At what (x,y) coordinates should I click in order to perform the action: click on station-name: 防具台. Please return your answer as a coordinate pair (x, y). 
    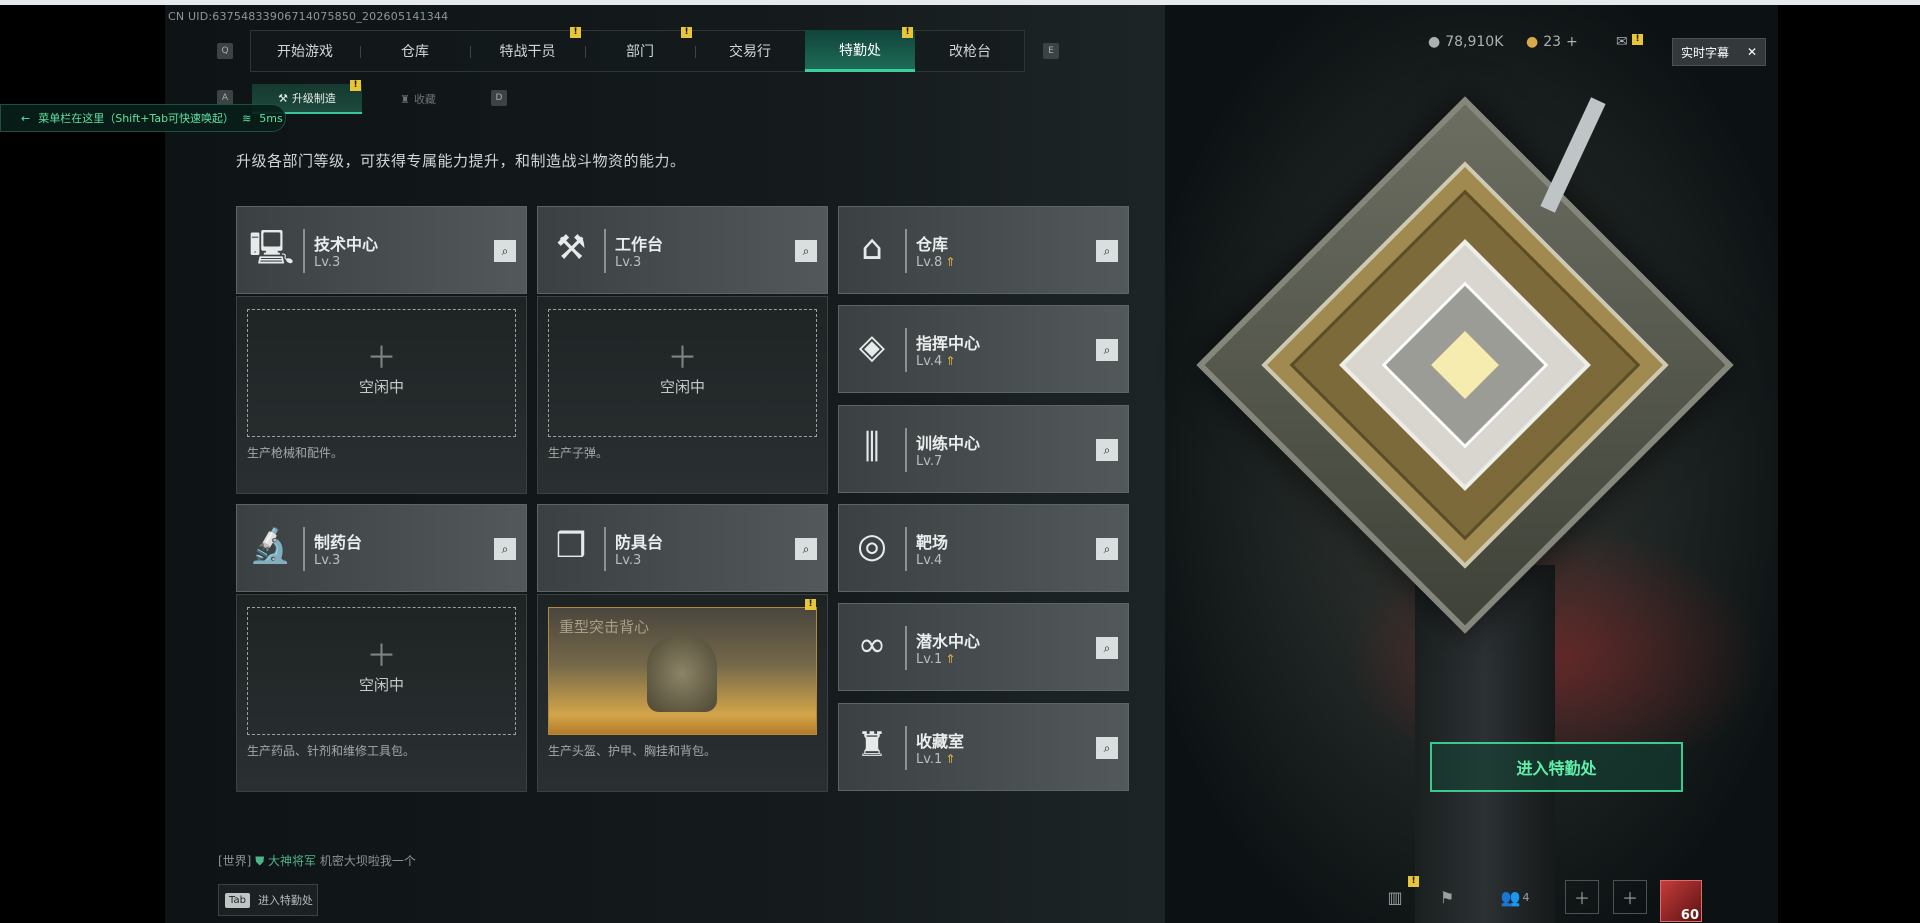
    Looking at the image, I should click on (639, 542).